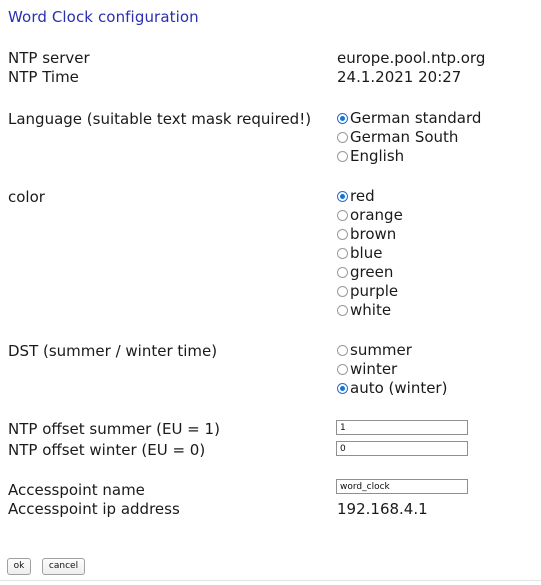 This screenshot has width=541, height=585. Describe the element at coordinates (160, 119) in the screenshot. I see `language-label: Language (suitable text mask required!)` at that location.